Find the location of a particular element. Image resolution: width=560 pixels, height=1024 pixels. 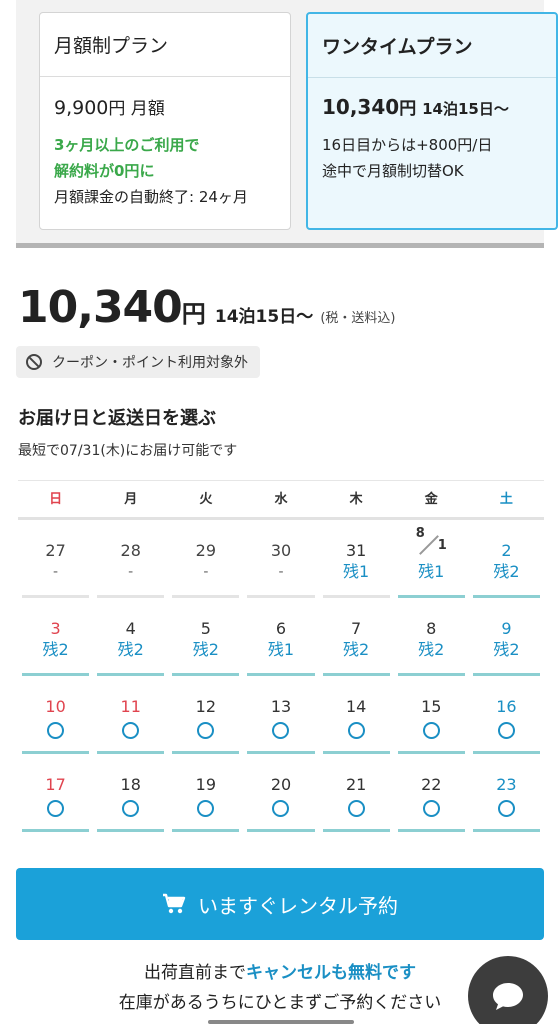

calendar-day: 7 残2 is located at coordinates (356, 637).